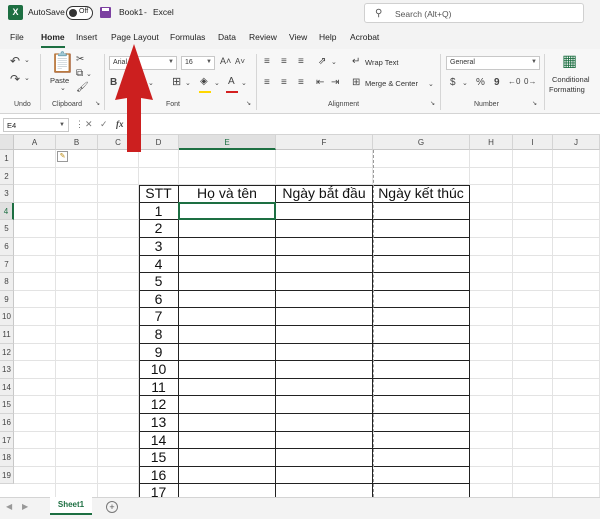 Image resolution: width=600 pixels, height=519 pixels. I want to click on paste-options-icon: ✎, so click(62, 156).